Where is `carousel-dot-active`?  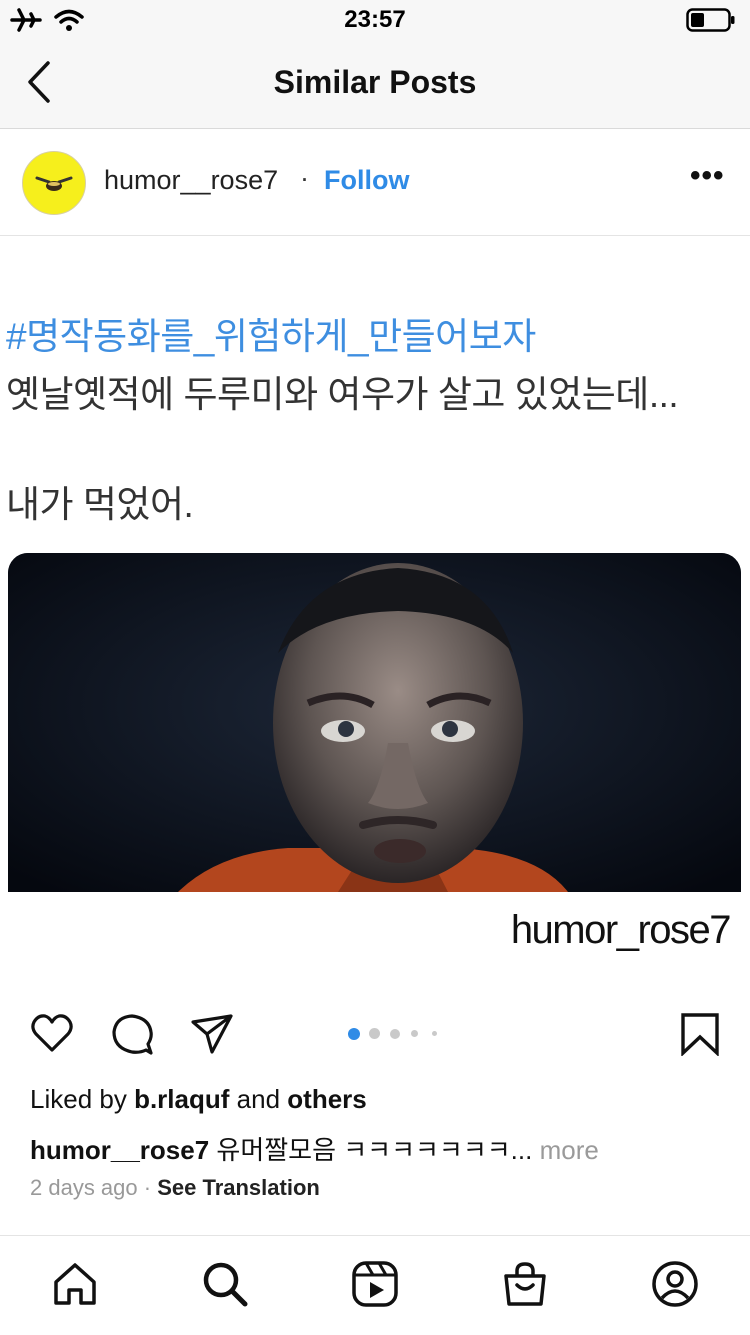 carousel-dot-active is located at coordinates (354, 1034).